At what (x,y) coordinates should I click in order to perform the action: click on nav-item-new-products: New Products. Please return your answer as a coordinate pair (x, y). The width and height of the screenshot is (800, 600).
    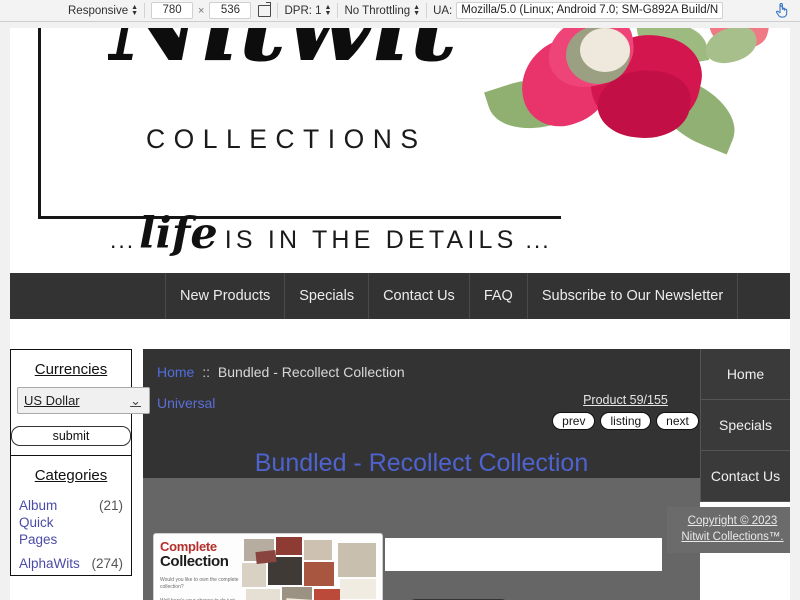
    Looking at the image, I should click on (224, 296).